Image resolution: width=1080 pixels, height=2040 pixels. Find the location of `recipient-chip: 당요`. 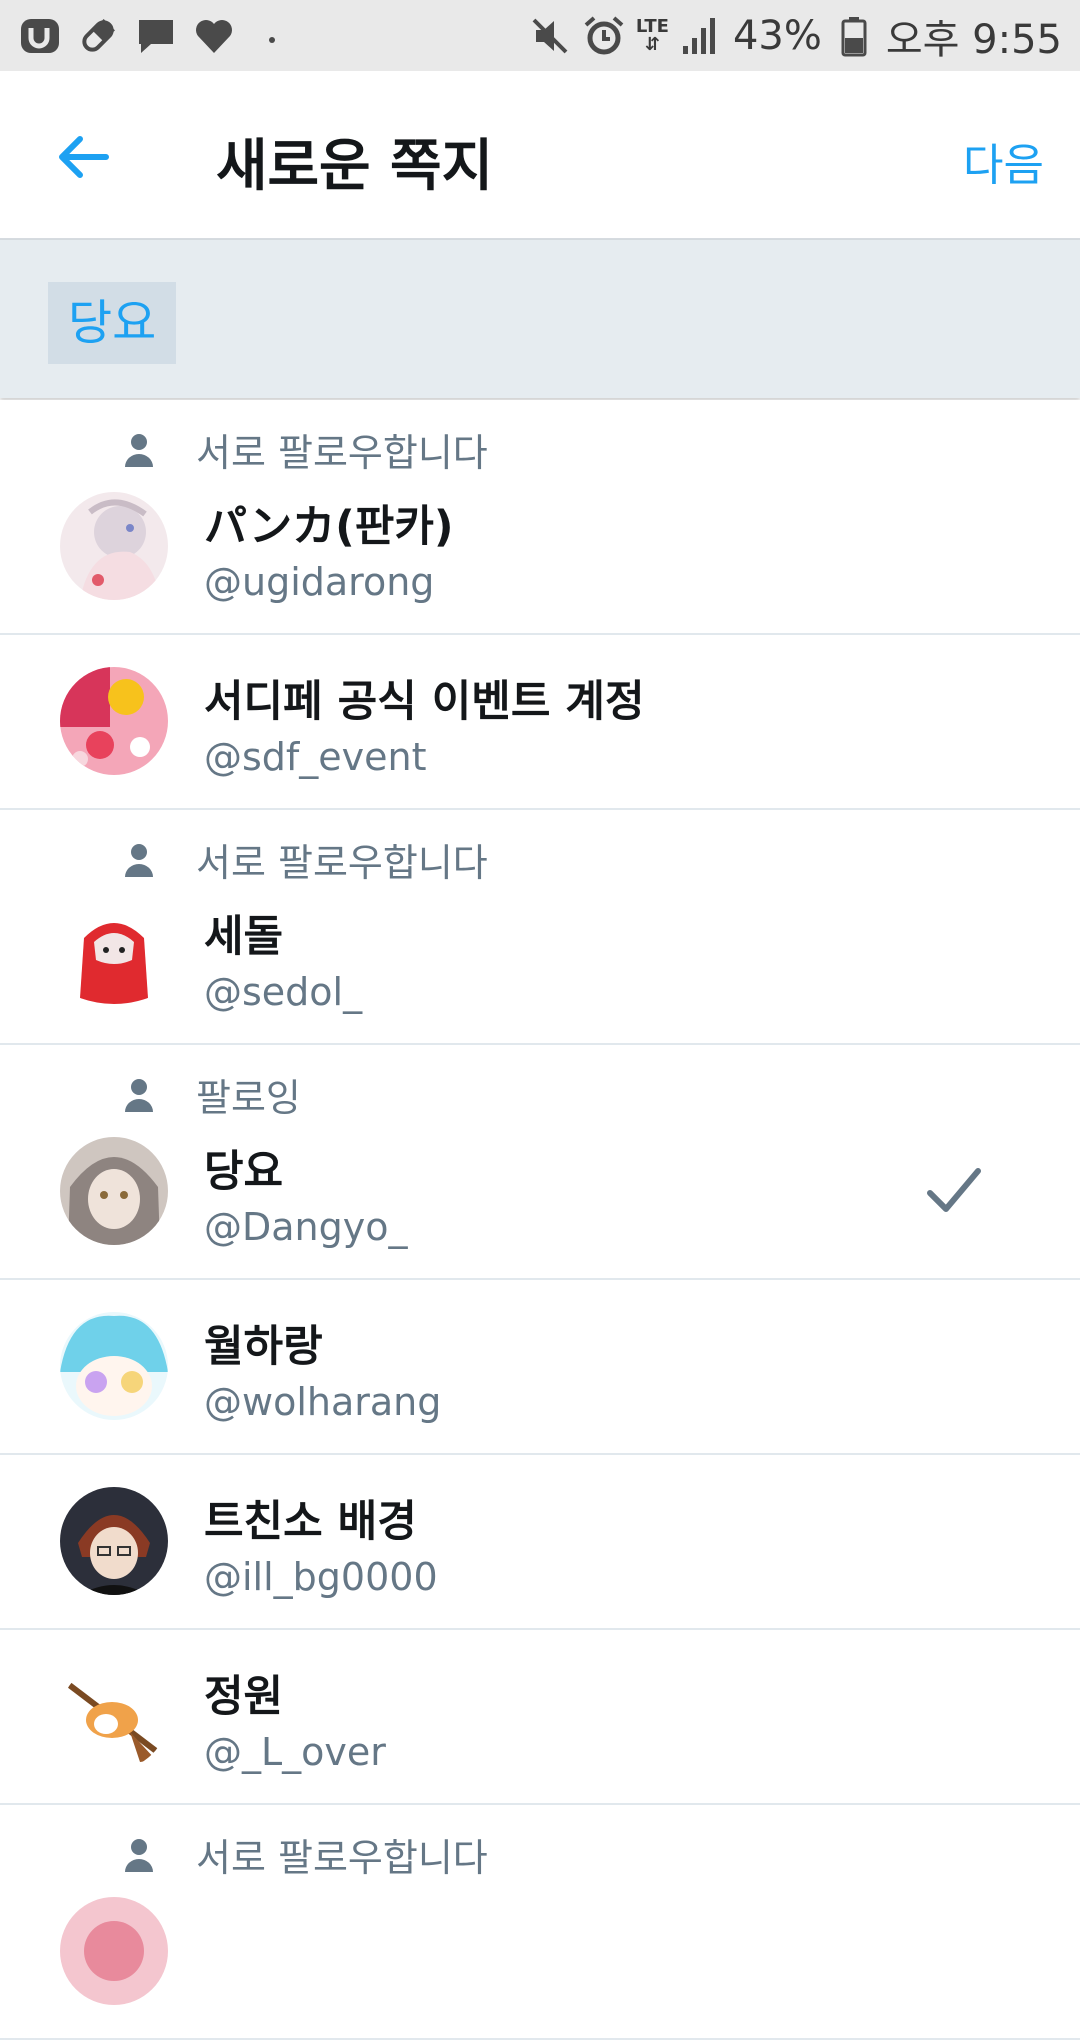

recipient-chip: 당요 is located at coordinates (112, 323).